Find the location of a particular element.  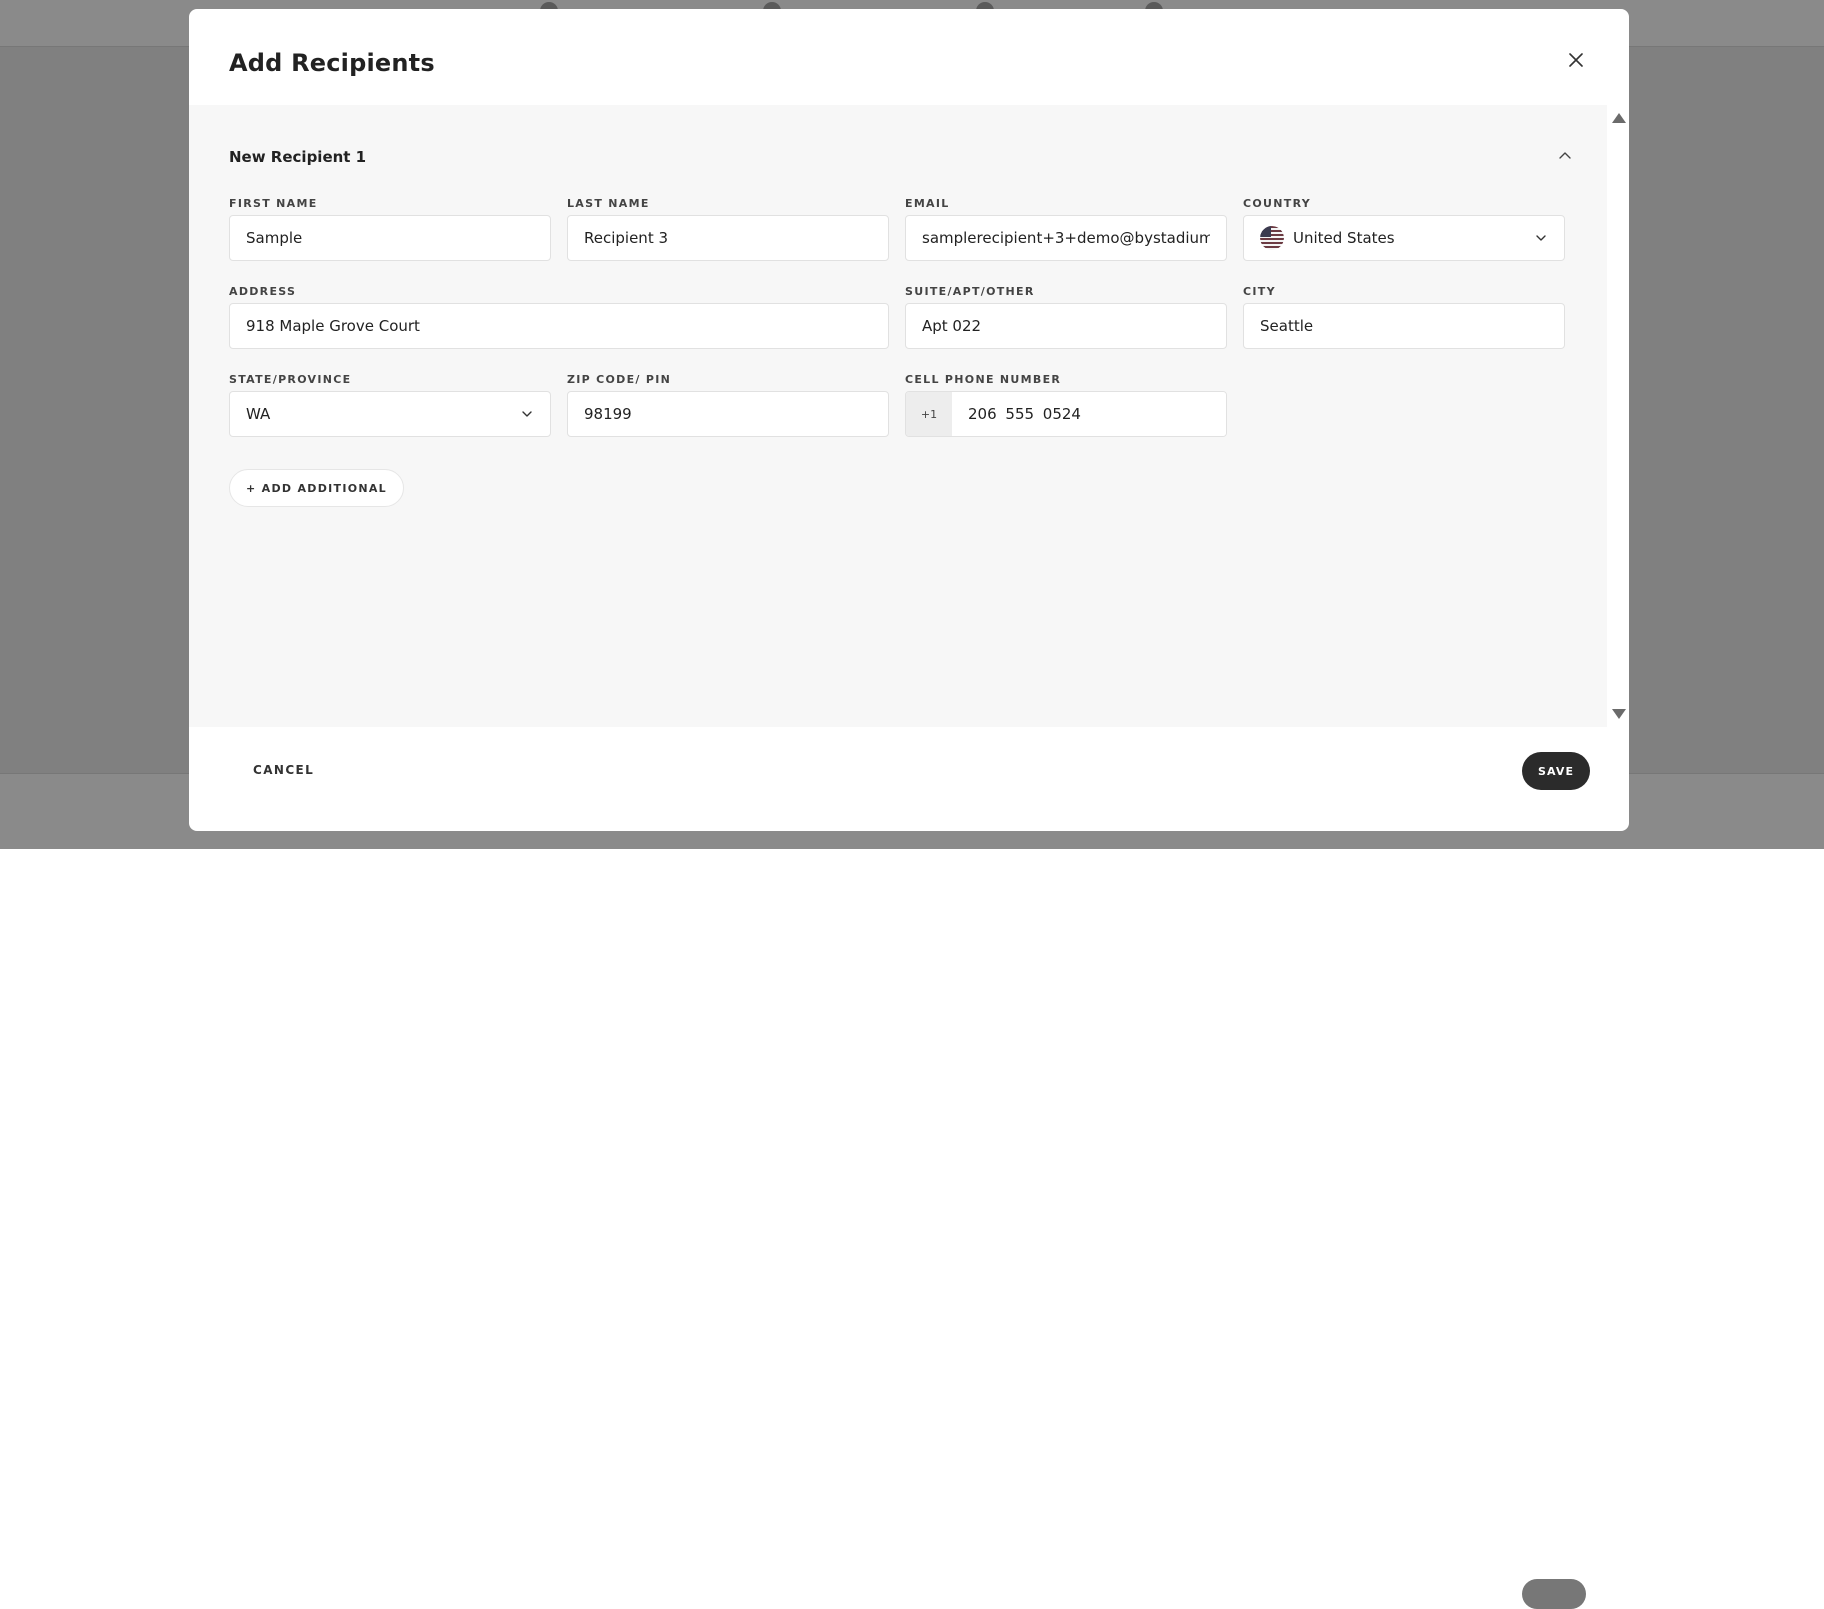

last-name-label: LAST NAME is located at coordinates (608, 203).